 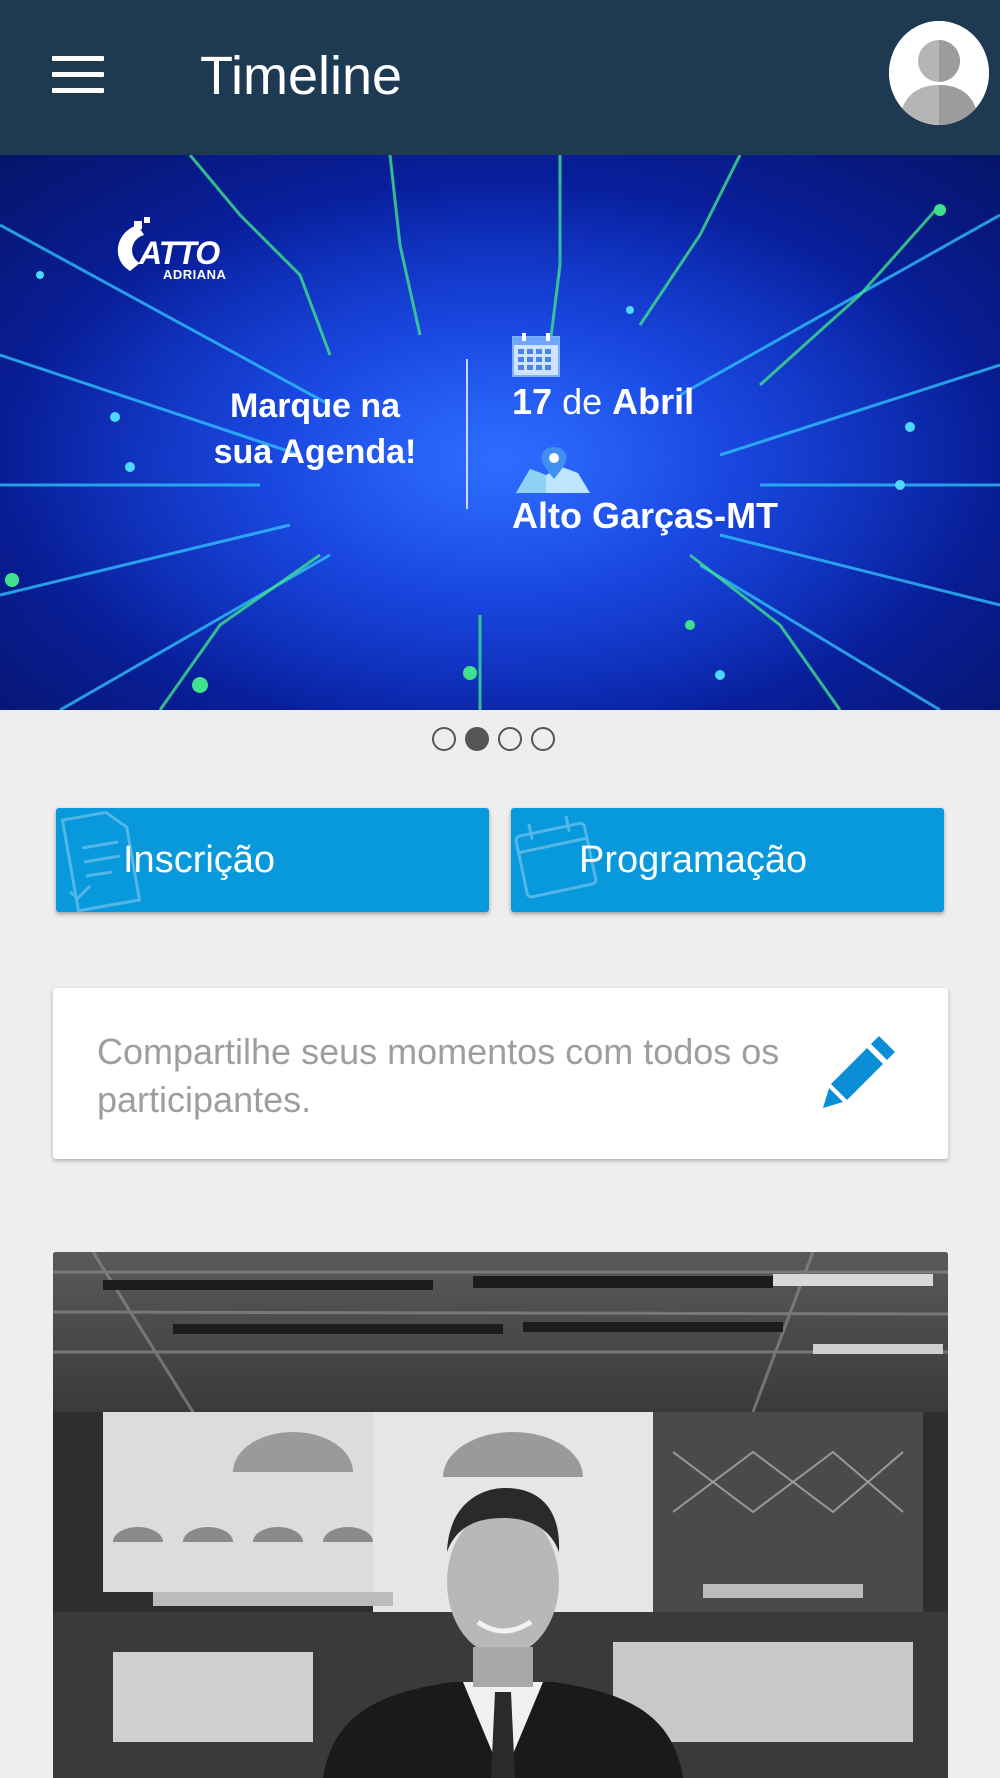 I want to click on event-location: Alto Garças-MT, so click(x=645, y=515).